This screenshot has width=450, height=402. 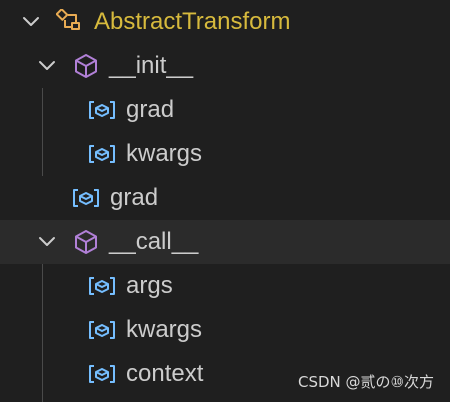 I want to click on tree-item-init-kwargs: kwargs, so click(x=225, y=154).